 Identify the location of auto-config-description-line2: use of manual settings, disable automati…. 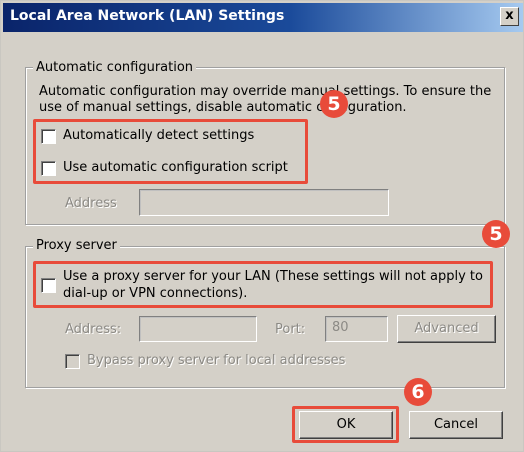
(223, 107).